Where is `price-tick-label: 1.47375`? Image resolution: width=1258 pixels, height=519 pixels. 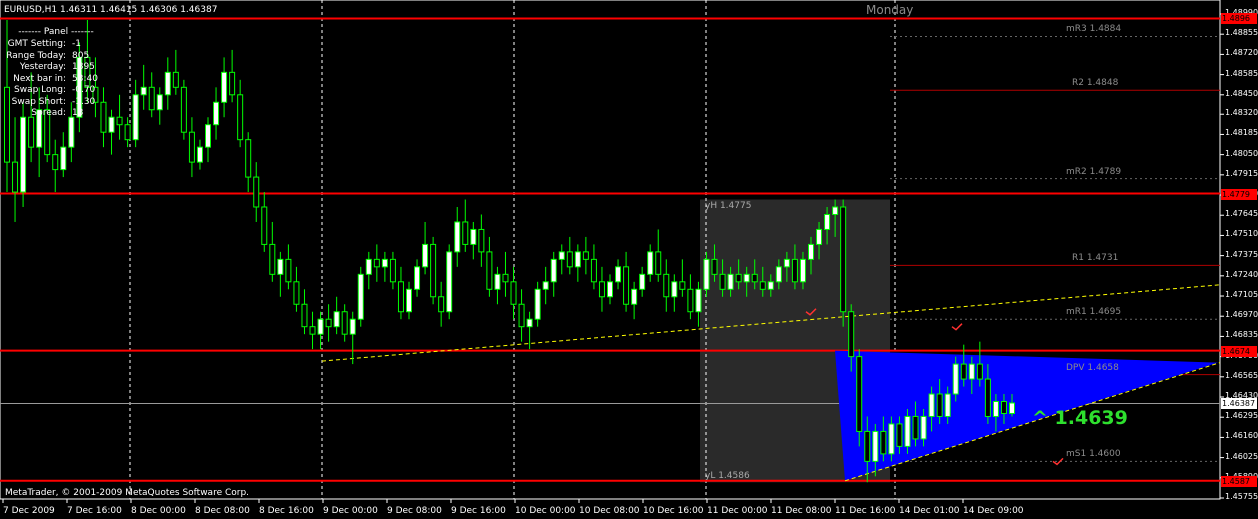 price-tick-label: 1.47375 is located at coordinates (1241, 254).